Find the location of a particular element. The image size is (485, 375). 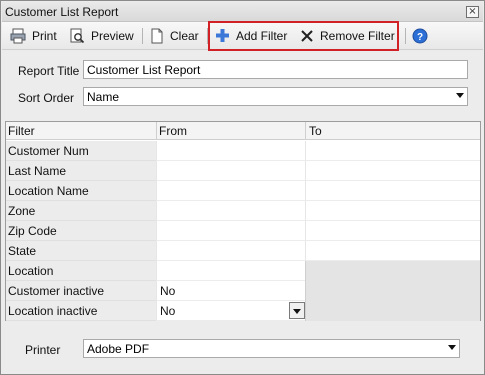

table-row: Last Name is located at coordinates (243, 171).